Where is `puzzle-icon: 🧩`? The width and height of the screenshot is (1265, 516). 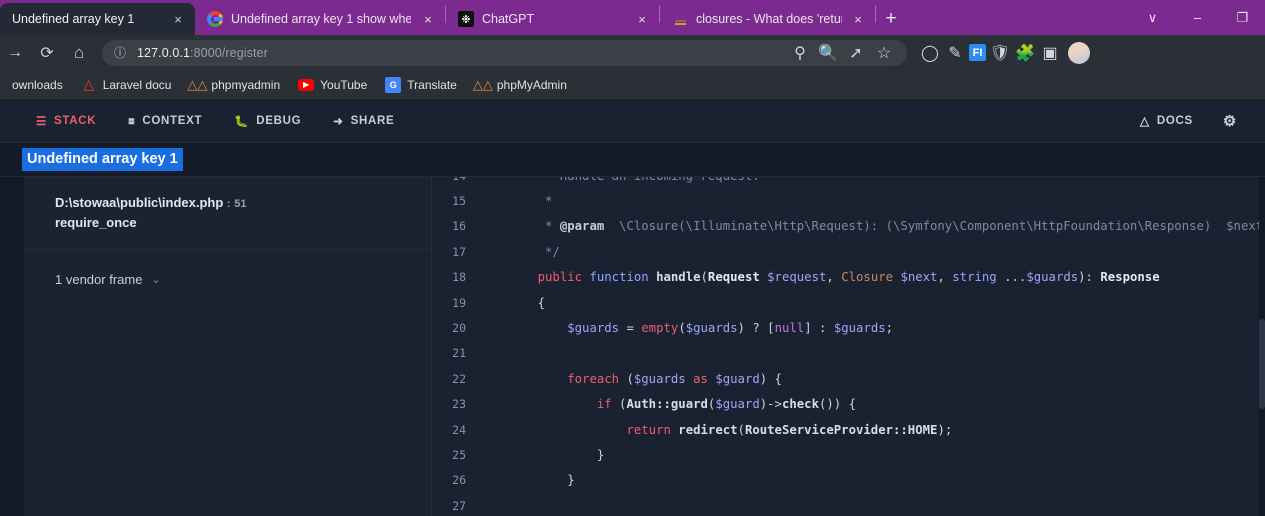 puzzle-icon: 🧩 is located at coordinates (1025, 53).